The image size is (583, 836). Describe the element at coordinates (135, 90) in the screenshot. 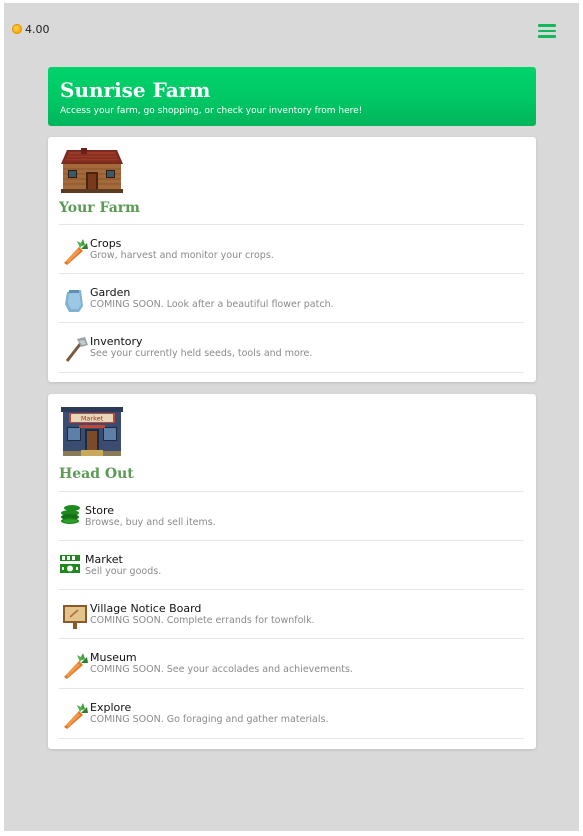

I see `page-title: Sunrise Farm` at that location.